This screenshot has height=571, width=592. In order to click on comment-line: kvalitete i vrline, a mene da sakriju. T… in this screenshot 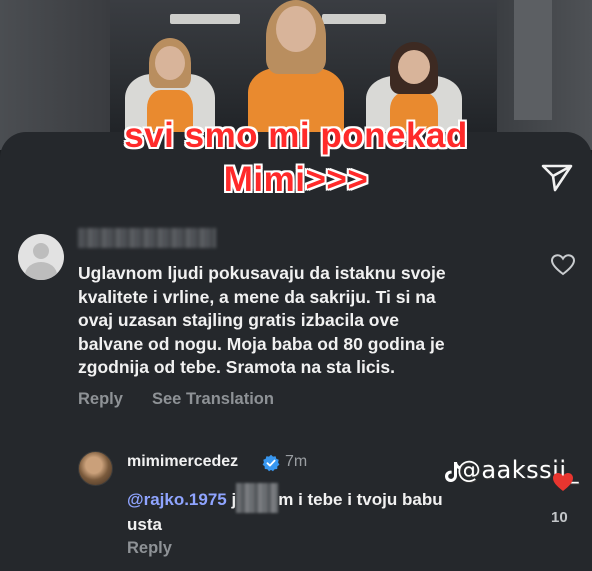, I will do `click(257, 296)`.